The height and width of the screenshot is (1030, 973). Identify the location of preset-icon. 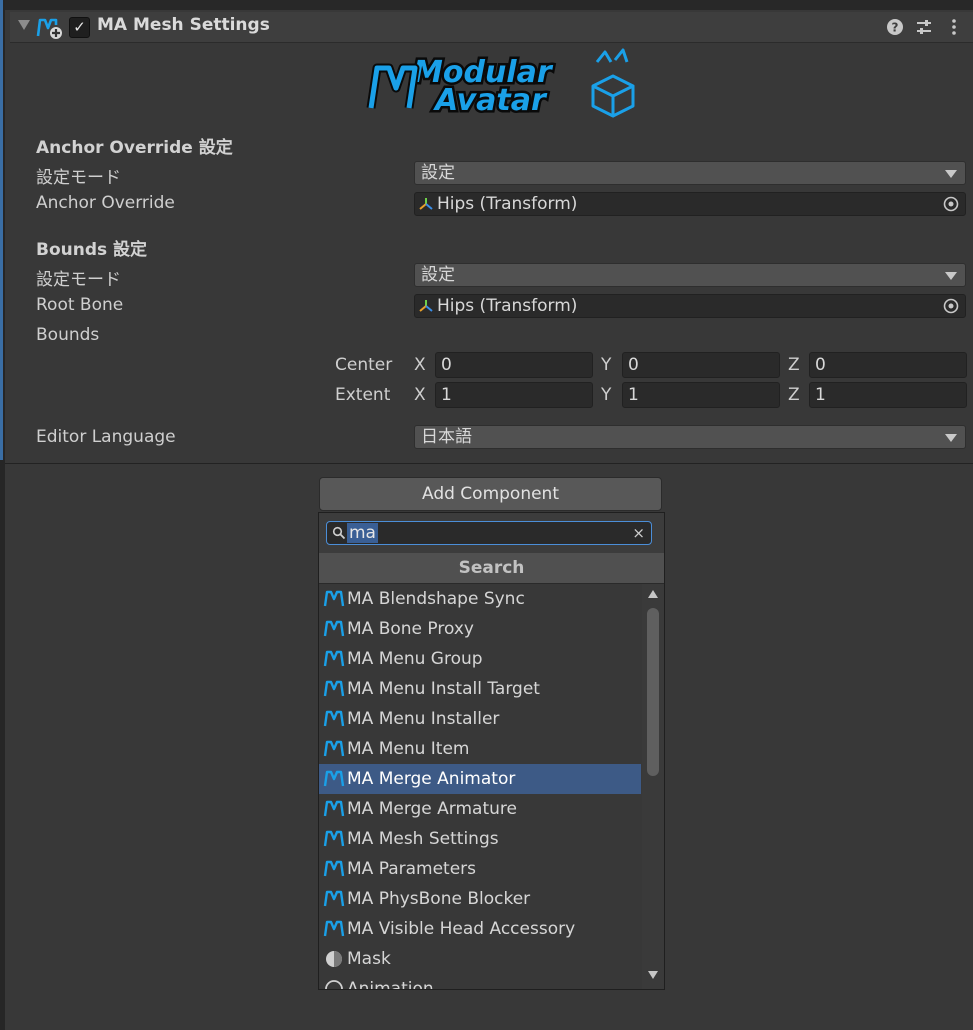
(924, 27).